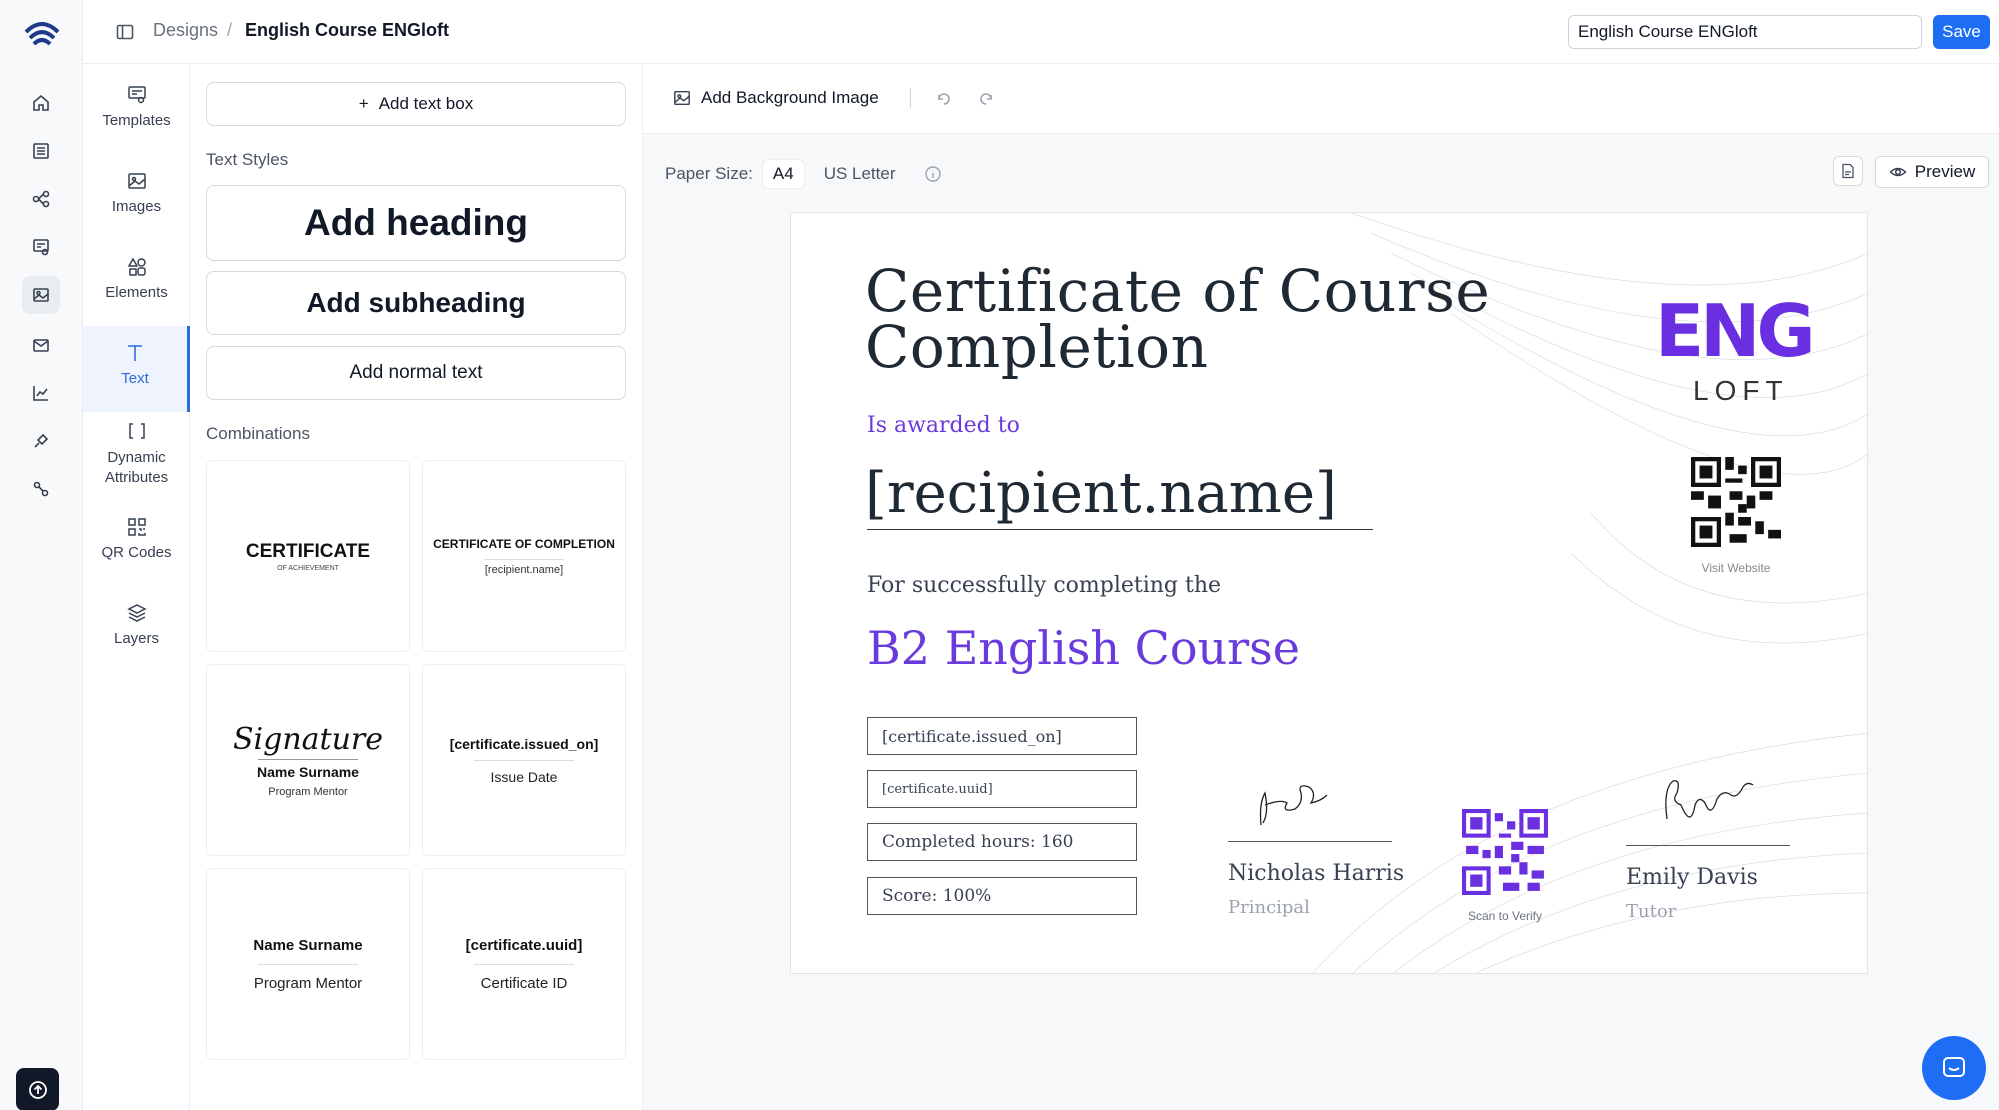 This screenshot has height=1110, width=1999. I want to click on engloft-logo-bottom: LOFT, so click(1741, 391).